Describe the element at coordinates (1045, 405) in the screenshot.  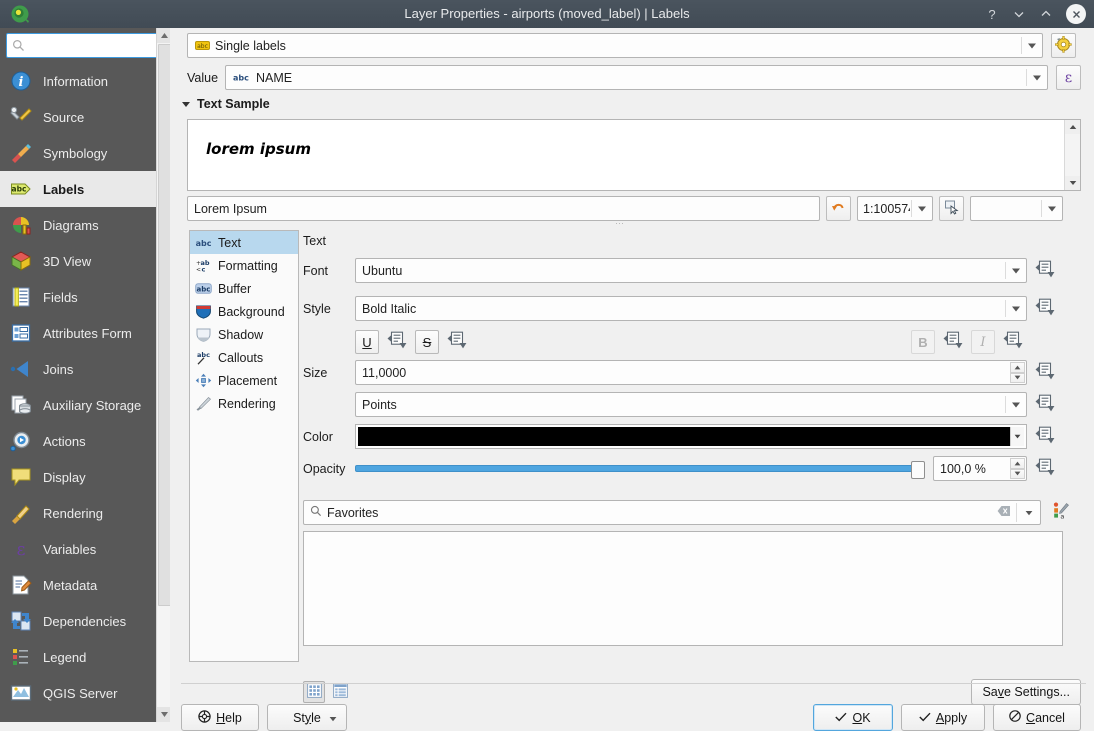
I see `unit-override-button` at that location.